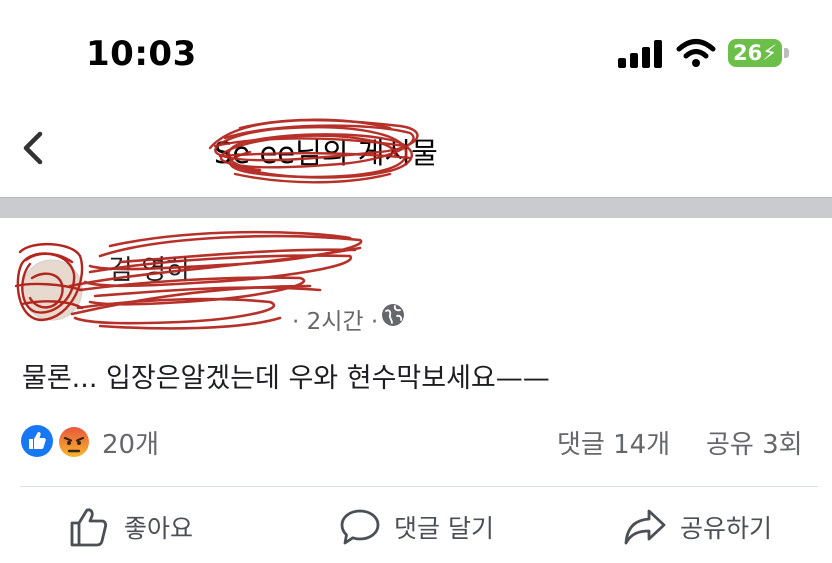 The width and height of the screenshot is (832, 563). I want to click on status-time: 10:03, so click(141, 54).